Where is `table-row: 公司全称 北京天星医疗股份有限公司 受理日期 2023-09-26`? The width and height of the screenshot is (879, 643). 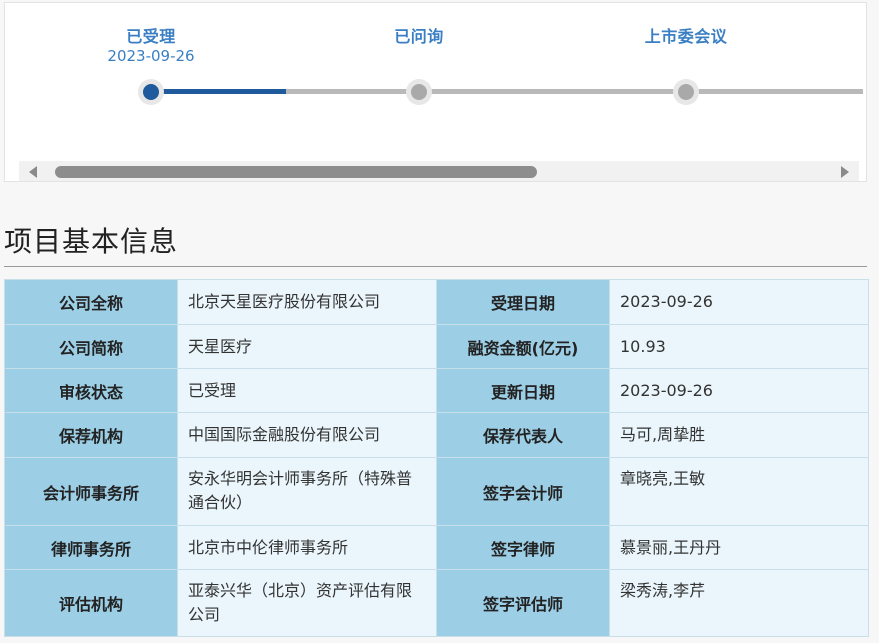
table-row: 公司全称 北京天星医疗股份有限公司 受理日期 2023-09-26 is located at coordinates (436, 302).